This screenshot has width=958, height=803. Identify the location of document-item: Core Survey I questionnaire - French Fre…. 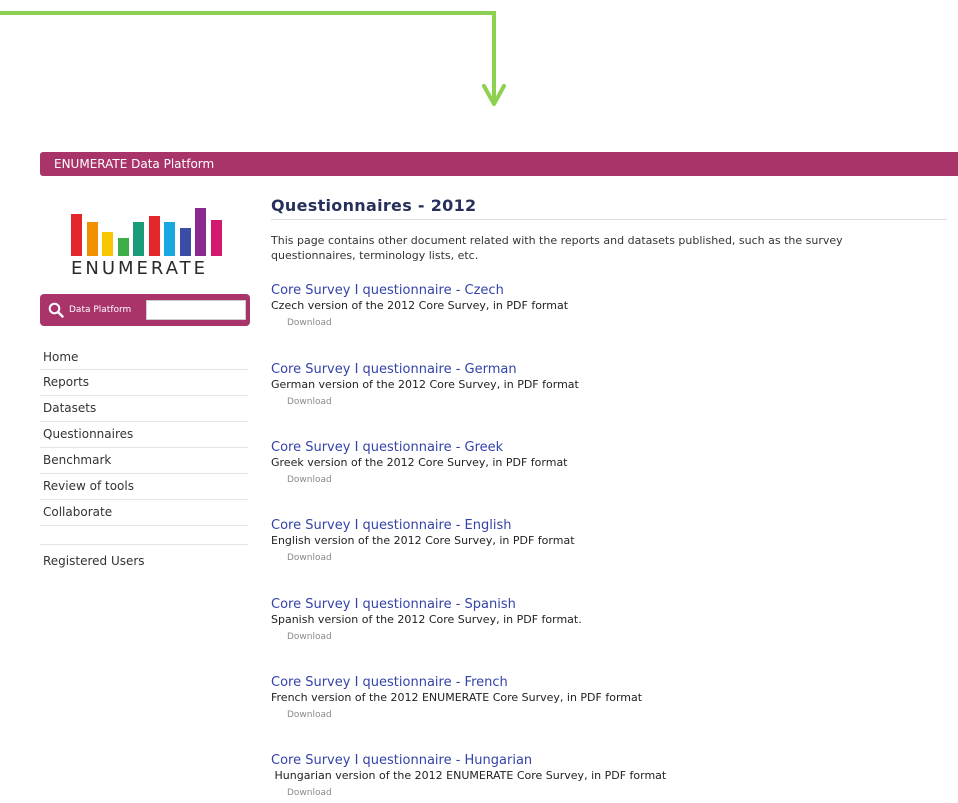
(609, 698).